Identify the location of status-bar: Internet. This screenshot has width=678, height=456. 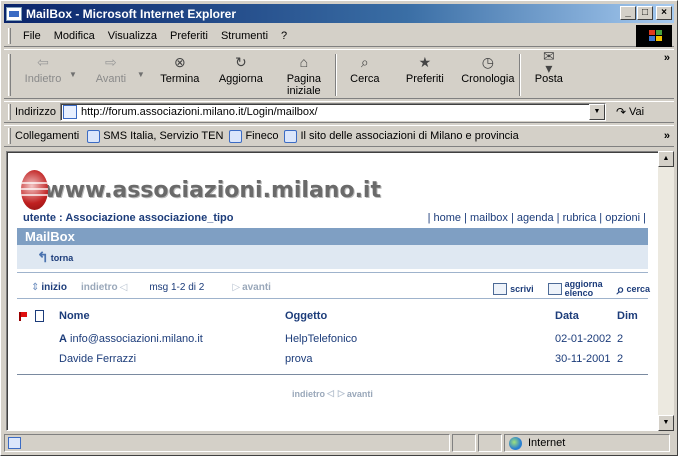
(339, 443).